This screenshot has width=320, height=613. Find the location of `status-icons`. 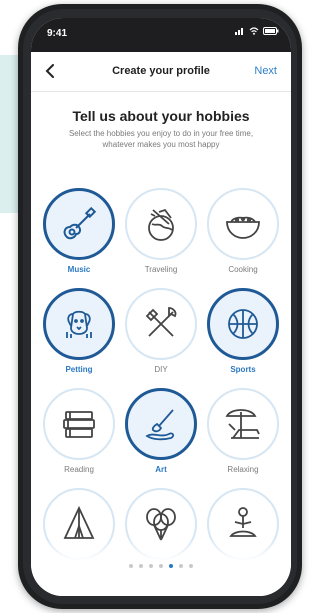

status-icons is located at coordinates (257, 31).